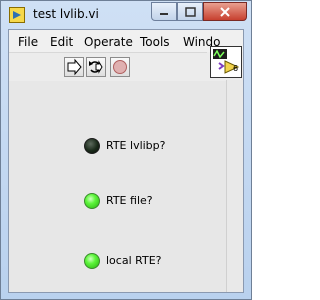  What do you see at coordinates (61, 42) in the screenshot?
I see `menu-edit: Edit` at bounding box center [61, 42].